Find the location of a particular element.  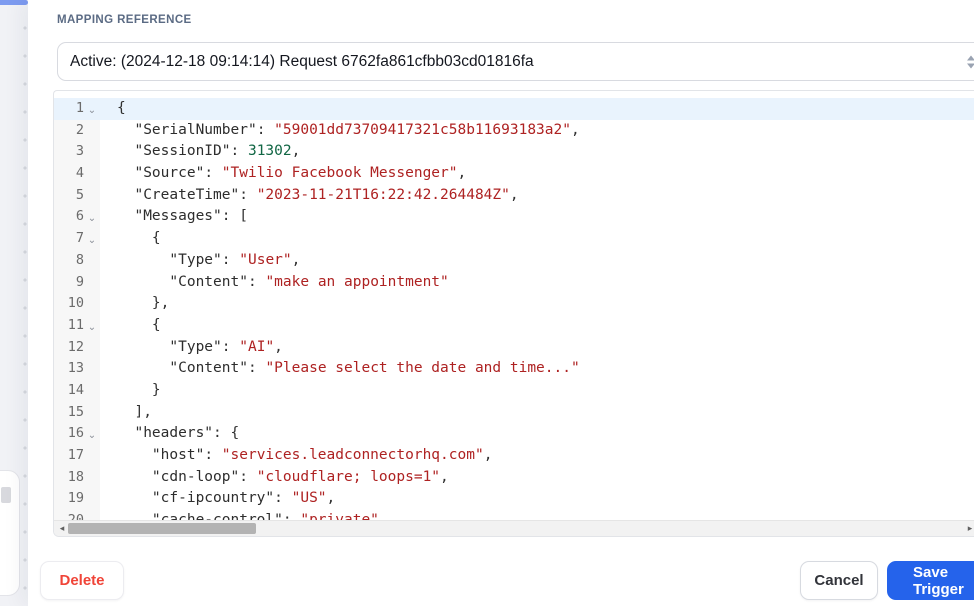

code-line-text: ], is located at coordinates (134, 411).